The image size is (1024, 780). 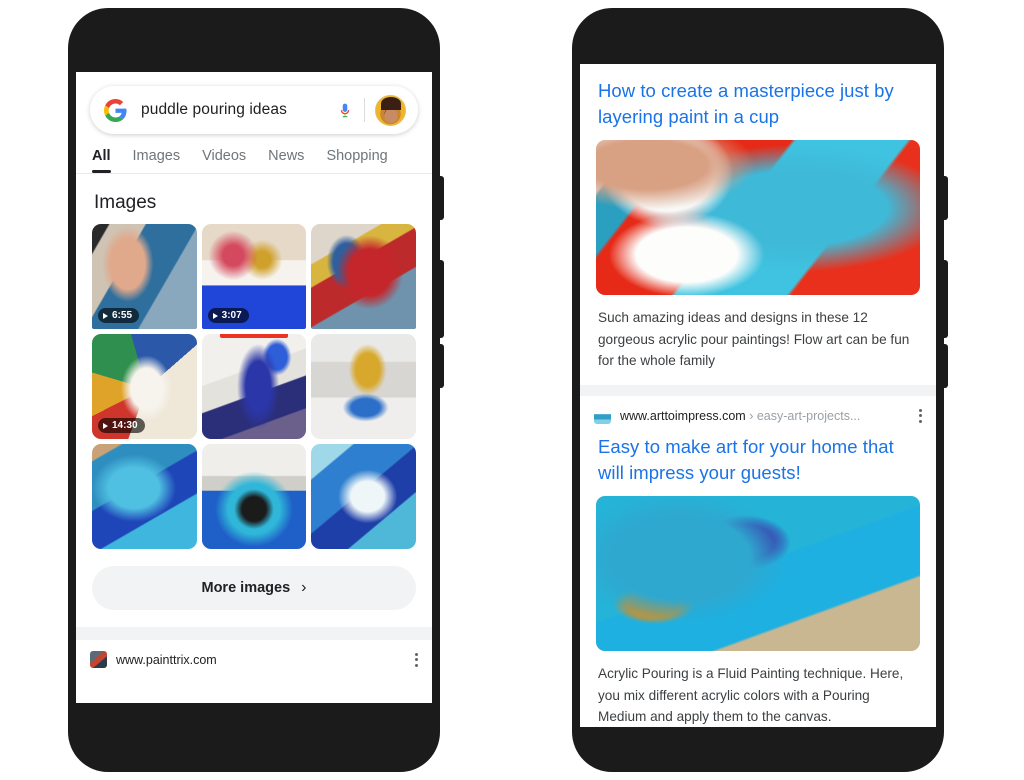 What do you see at coordinates (238, 110) in the screenshot?
I see `search-input: puddle pouring ideas` at bounding box center [238, 110].